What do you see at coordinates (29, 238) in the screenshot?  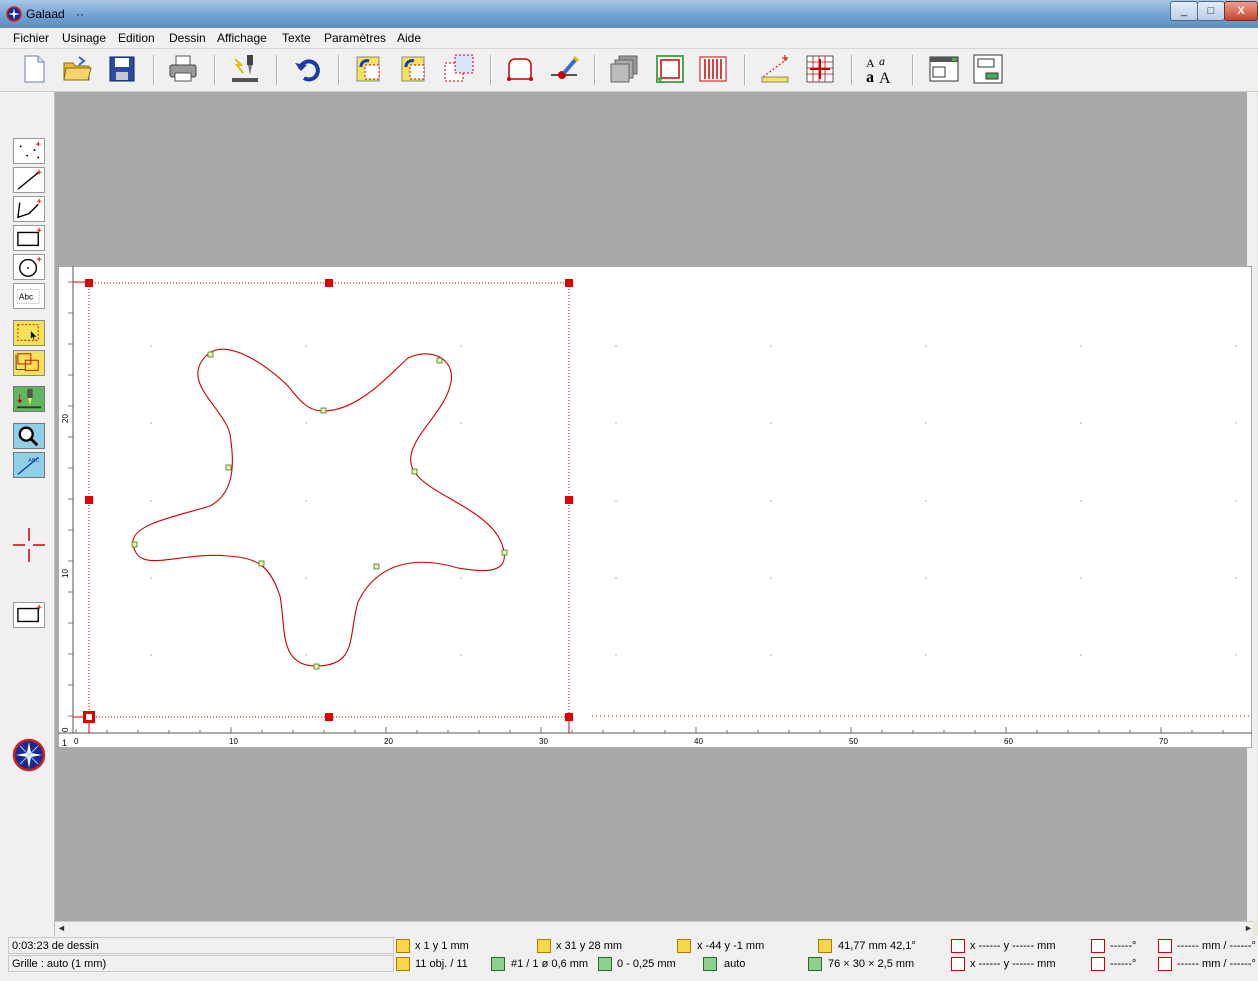 I see `rectangle-tool-icon` at bounding box center [29, 238].